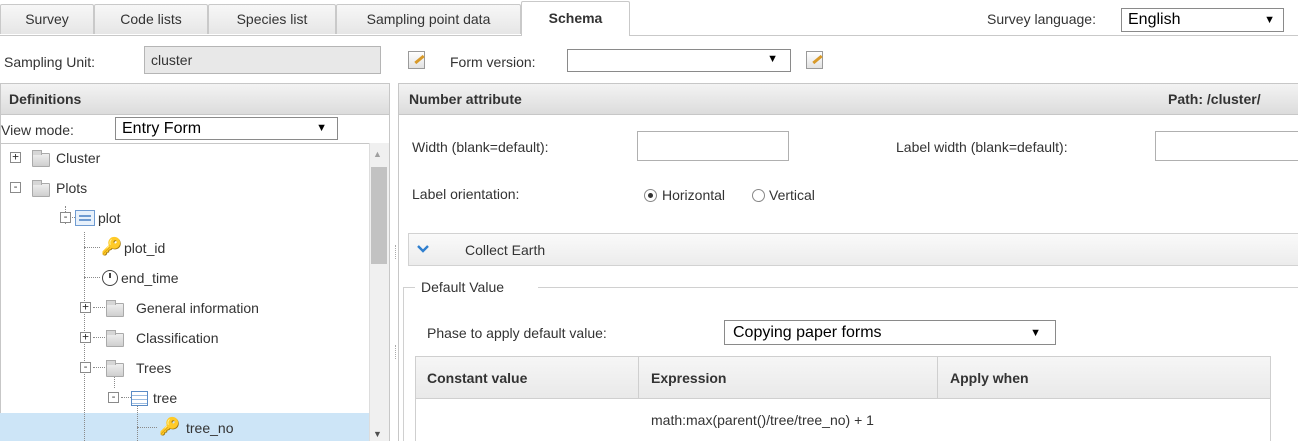 Image resolution: width=1298 pixels, height=441 pixels. I want to click on tree-node-plots: - Plots, so click(180, 188).